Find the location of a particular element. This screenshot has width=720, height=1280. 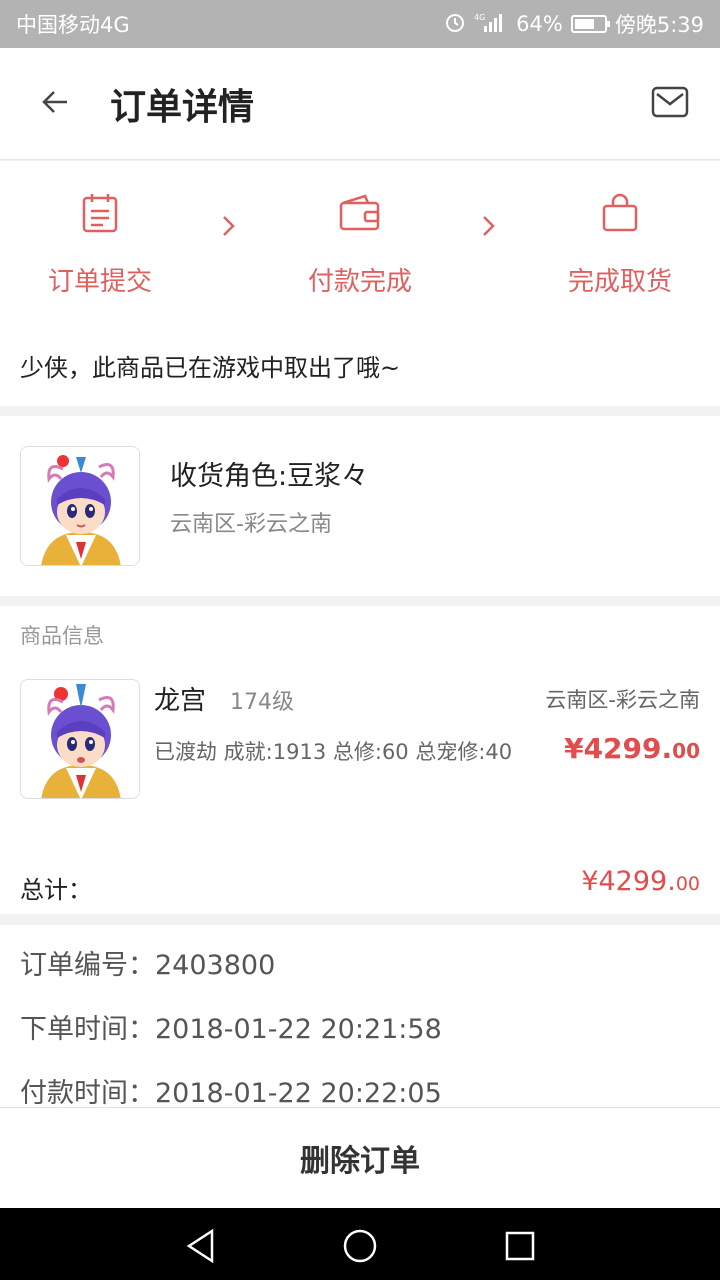

goods-name: 龙宫 is located at coordinates (180, 701).